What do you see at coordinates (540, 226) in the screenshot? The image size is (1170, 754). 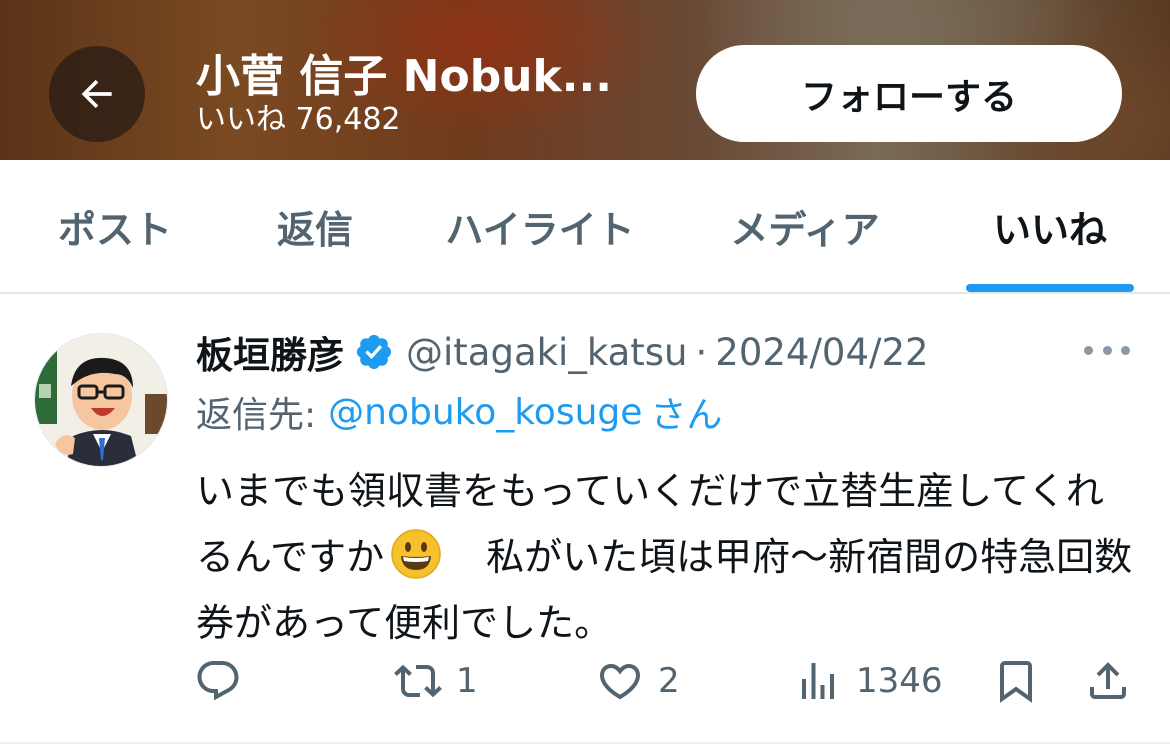 I see `tab-highlights: ハイライト` at bounding box center [540, 226].